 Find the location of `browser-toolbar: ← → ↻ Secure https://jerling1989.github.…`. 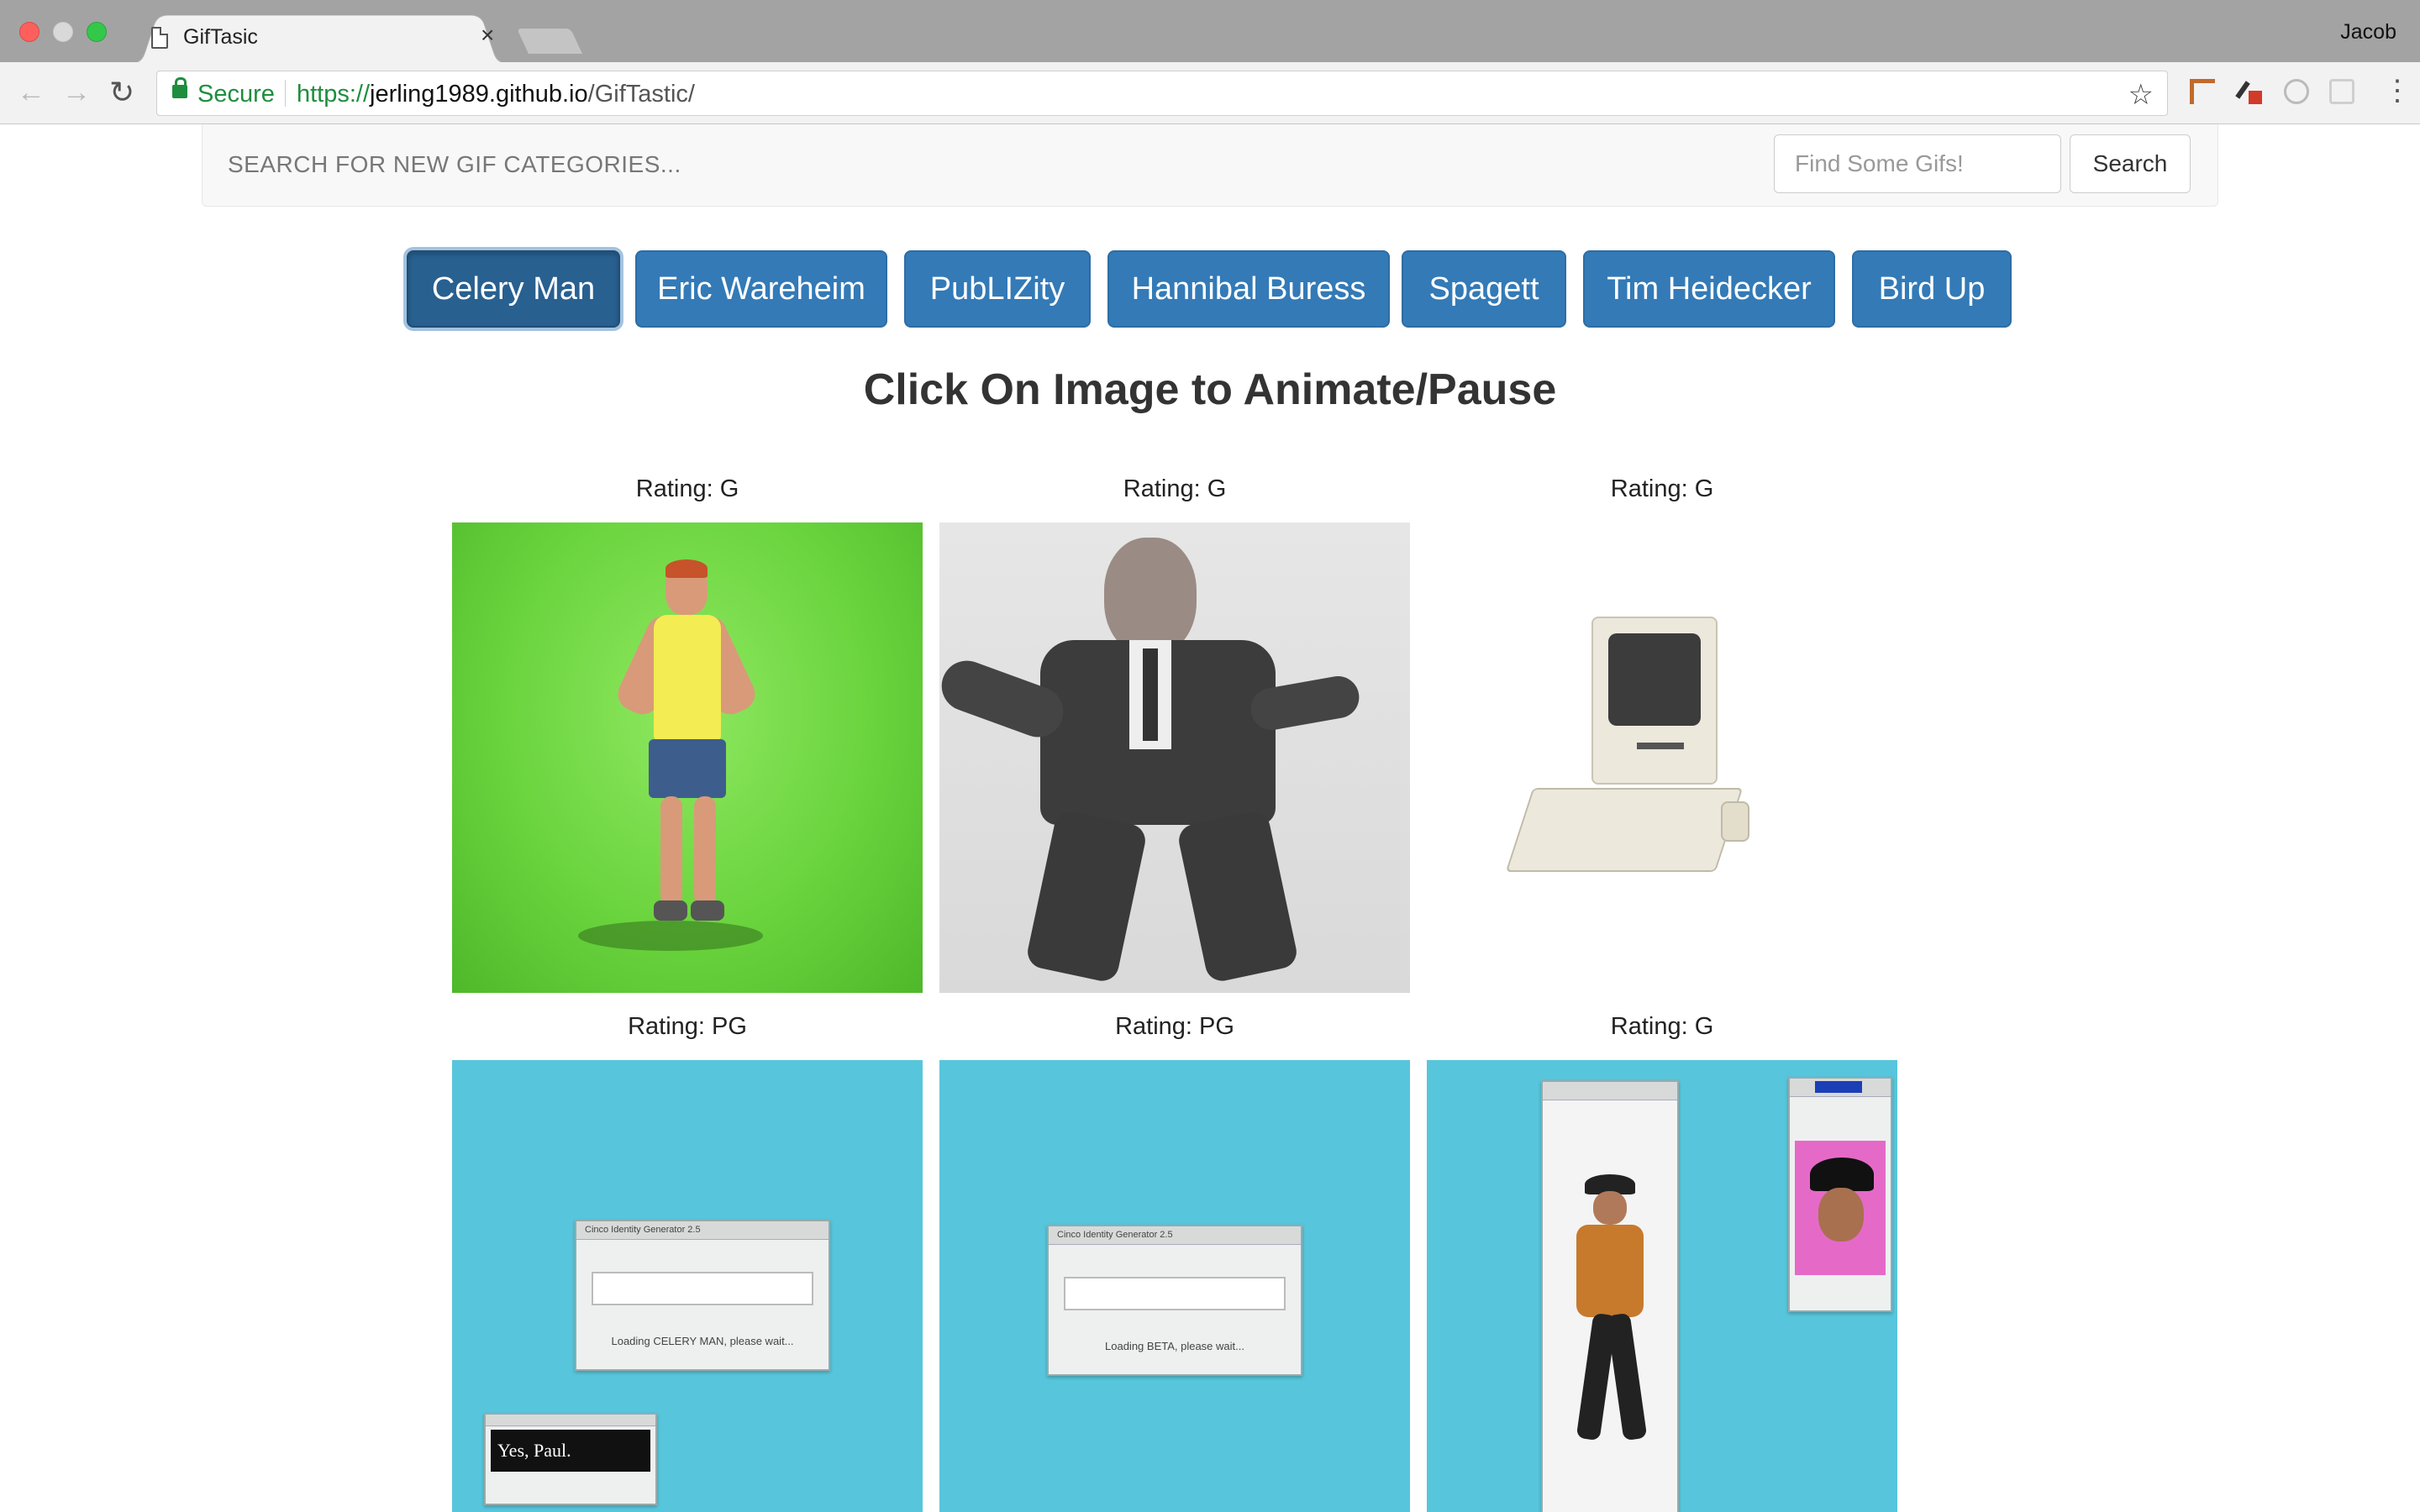

browser-toolbar: ← → ↻ Secure https://jerling1989.github.… is located at coordinates (1210, 93).